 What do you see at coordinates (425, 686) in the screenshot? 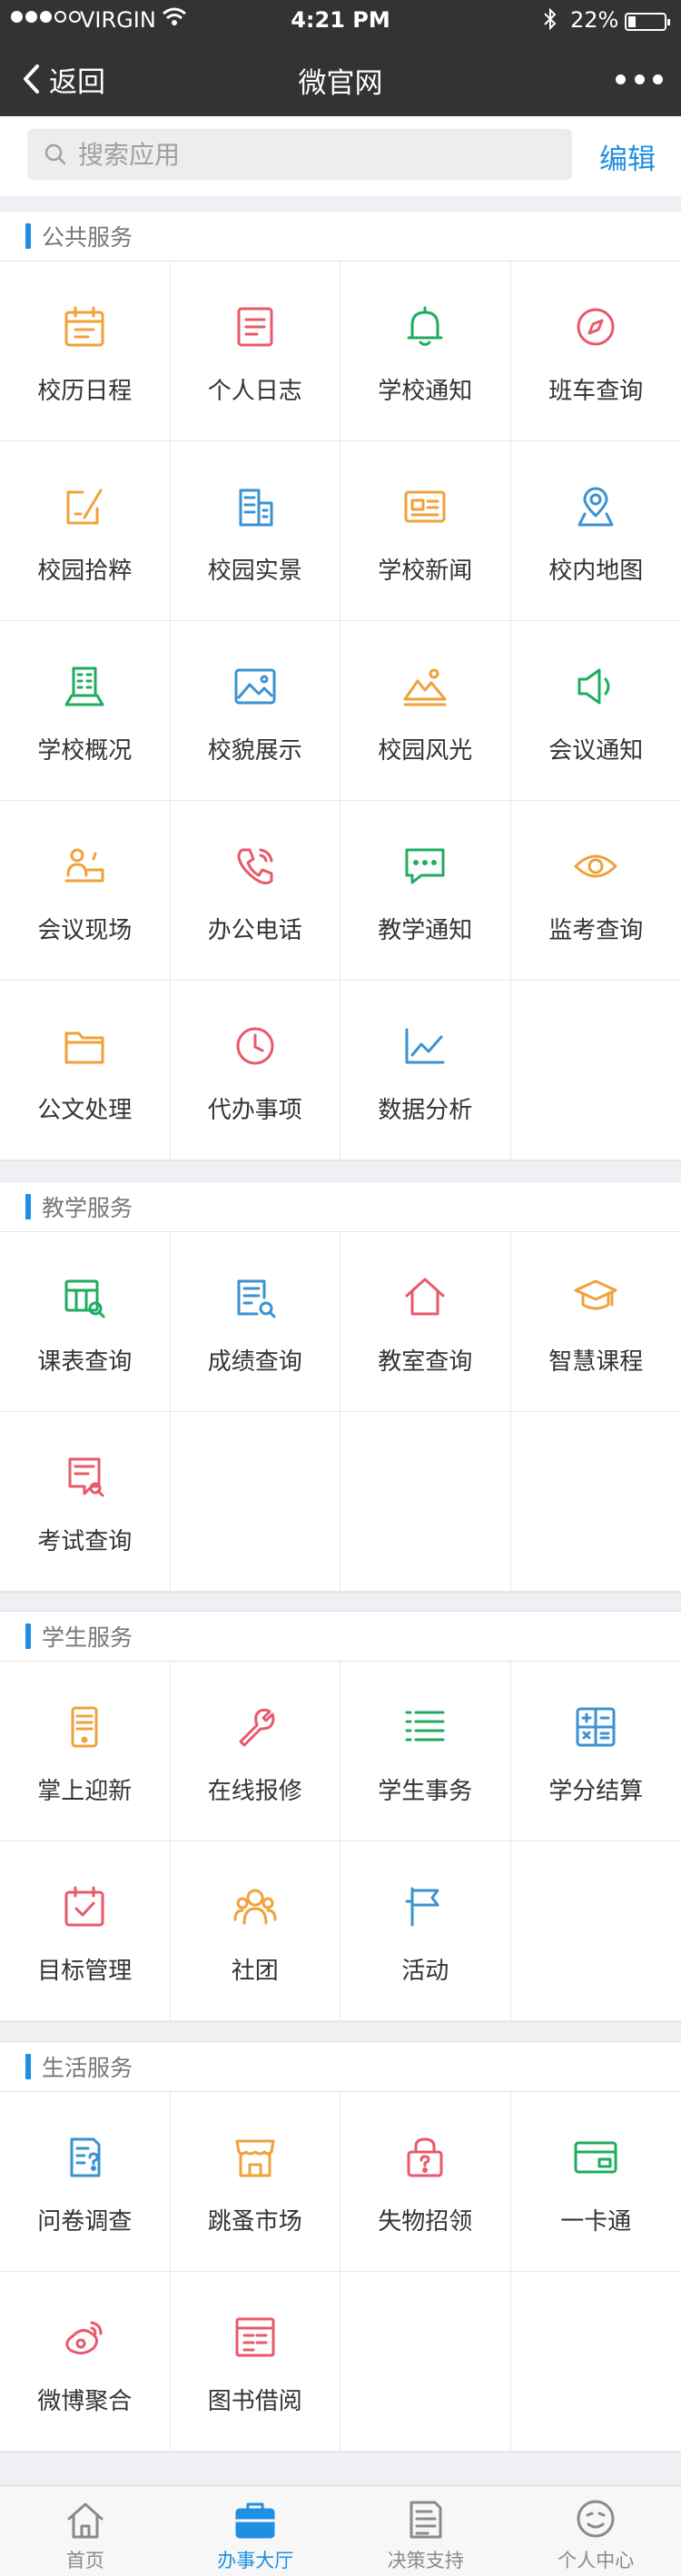
I see `landscape-icon` at bounding box center [425, 686].